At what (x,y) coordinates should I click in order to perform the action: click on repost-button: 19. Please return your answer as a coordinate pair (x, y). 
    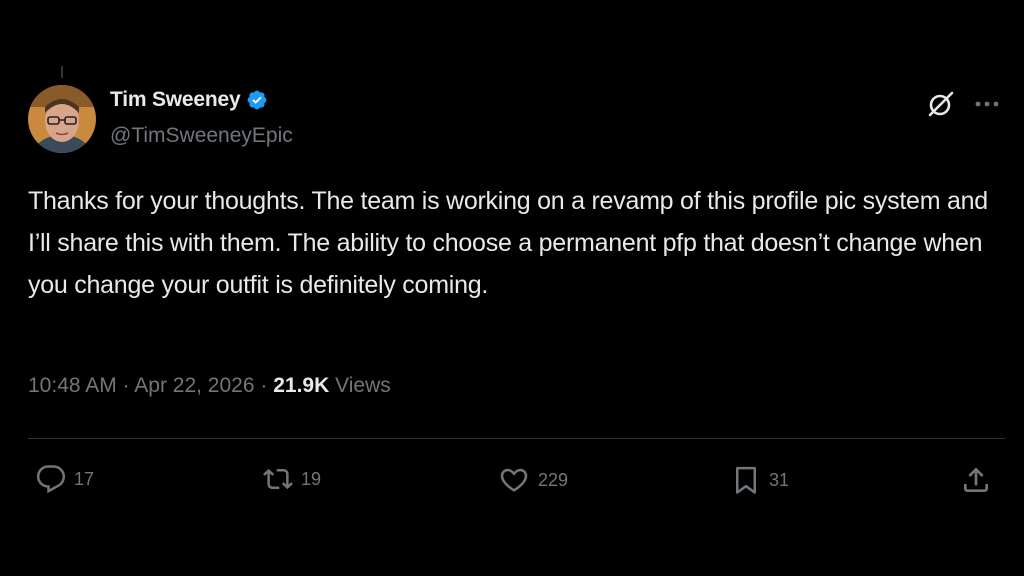
    Looking at the image, I should click on (292, 479).